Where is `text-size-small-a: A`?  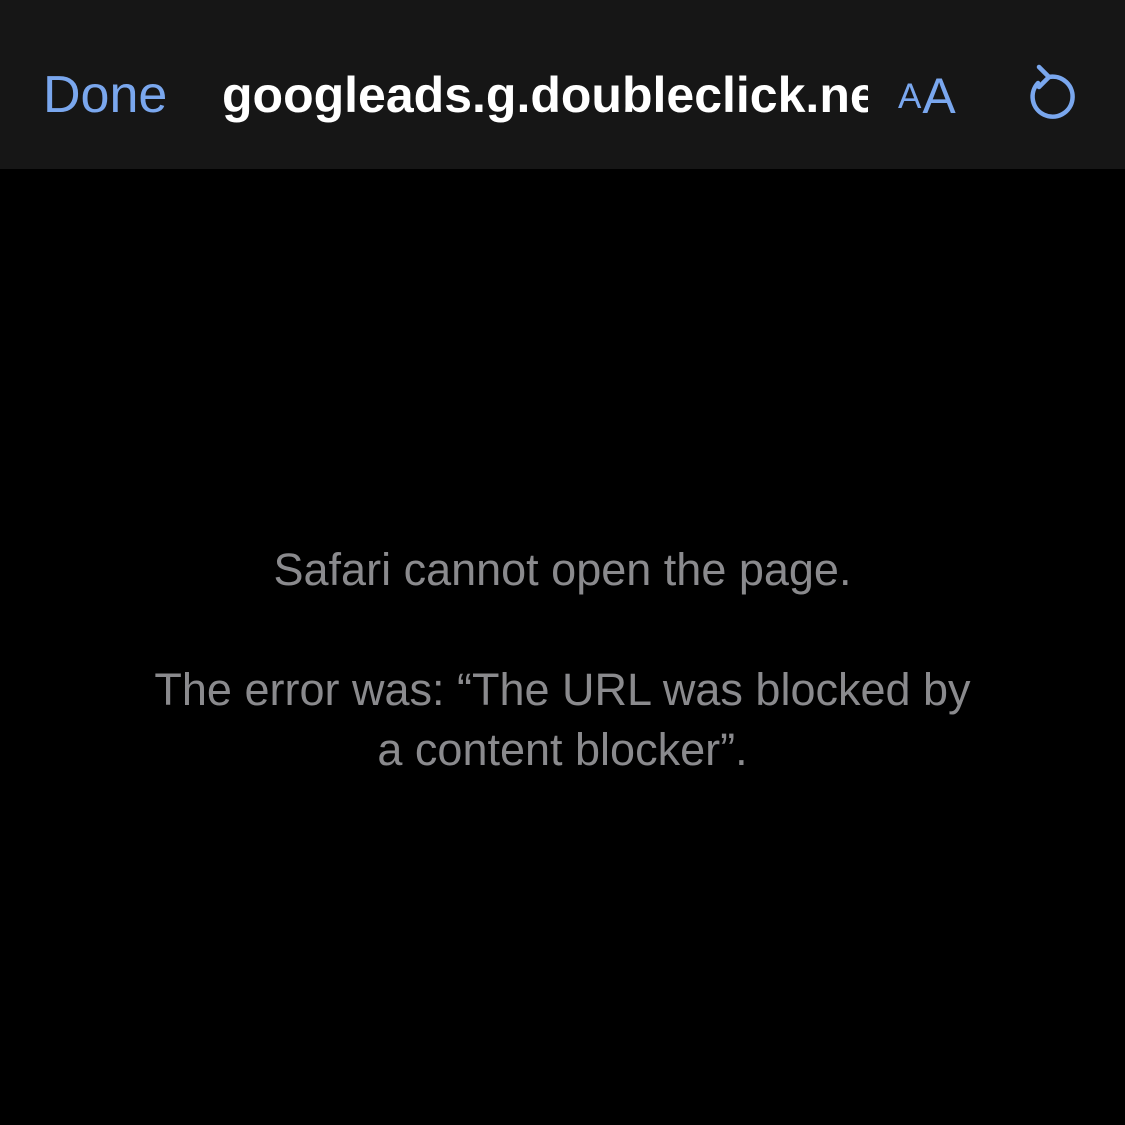
text-size-small-a: A is located at coordinates (910, 96).